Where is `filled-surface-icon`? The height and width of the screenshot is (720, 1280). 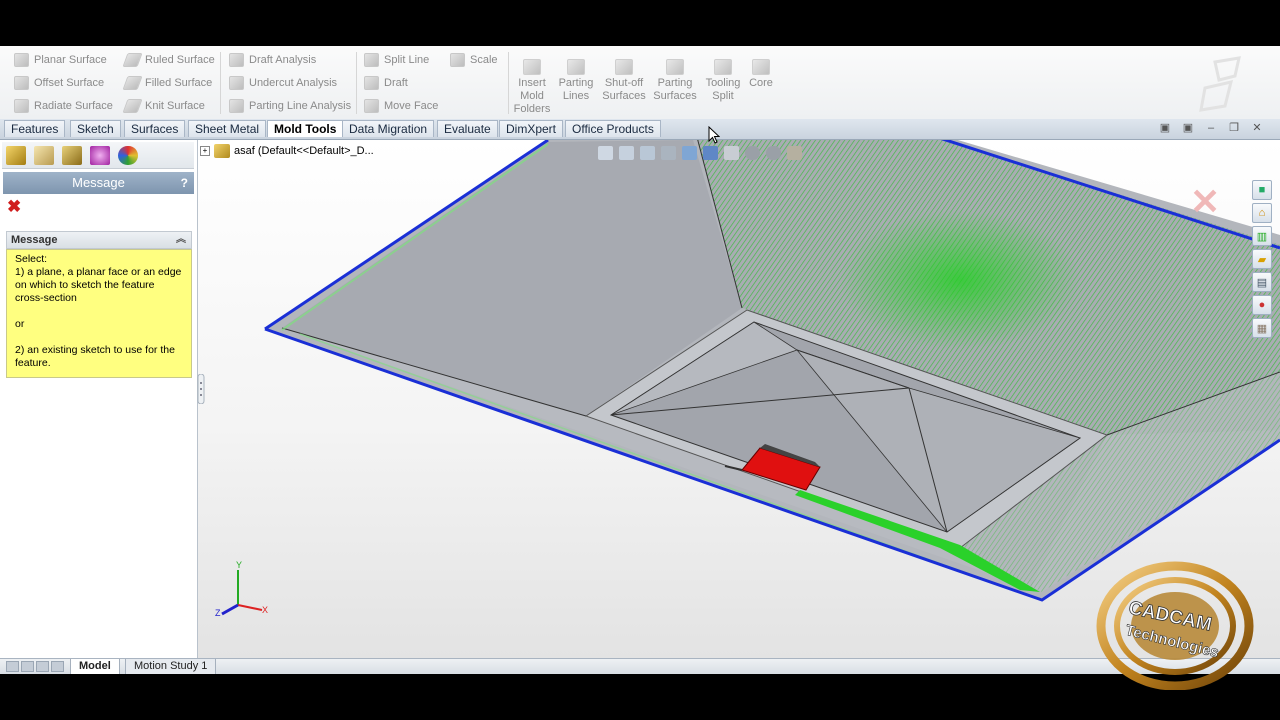 filled-surface-icon is located at coordinates (132, 83).